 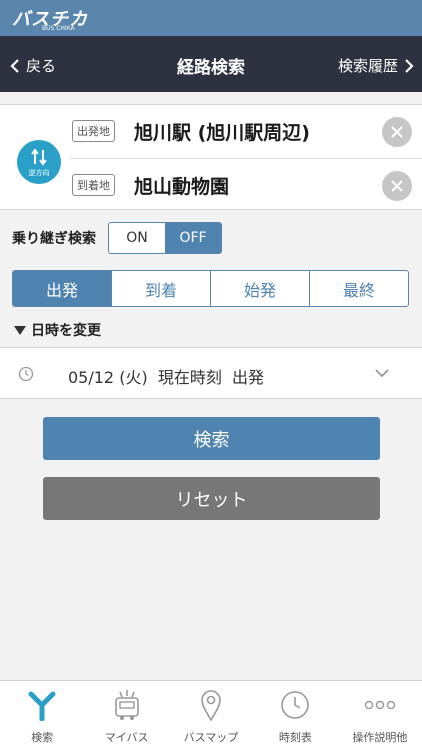 What do you see at coordinates (211, 737) in the screenshot?
I see `tab-bus-map-label: バスマップ` at bounding box center [211, 737].